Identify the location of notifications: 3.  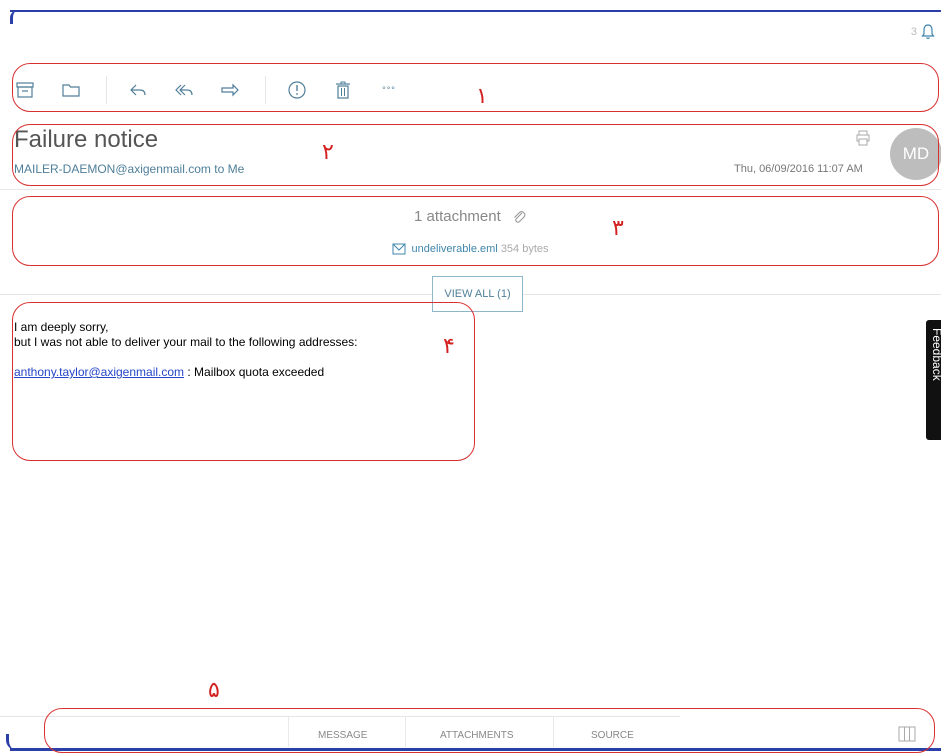
(923, 32).